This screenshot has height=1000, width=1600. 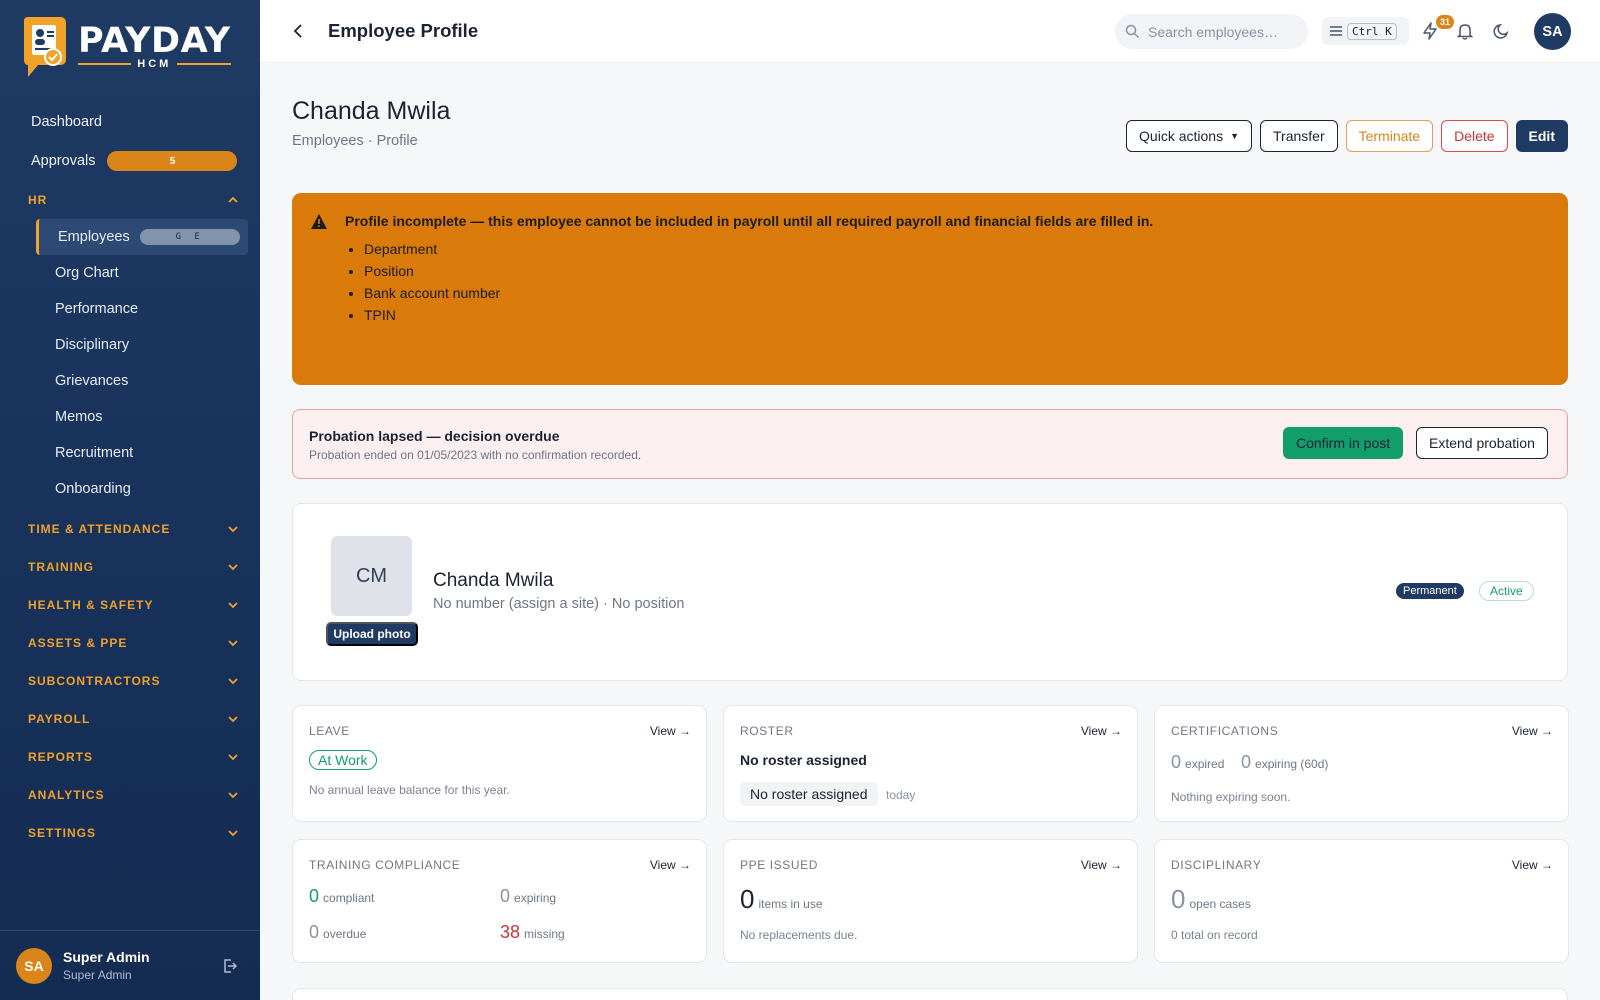 What do you see at coordinates (130, 567) in the screenshot?
I see `section-training: TRAINING` at bounding box center [130, 567].